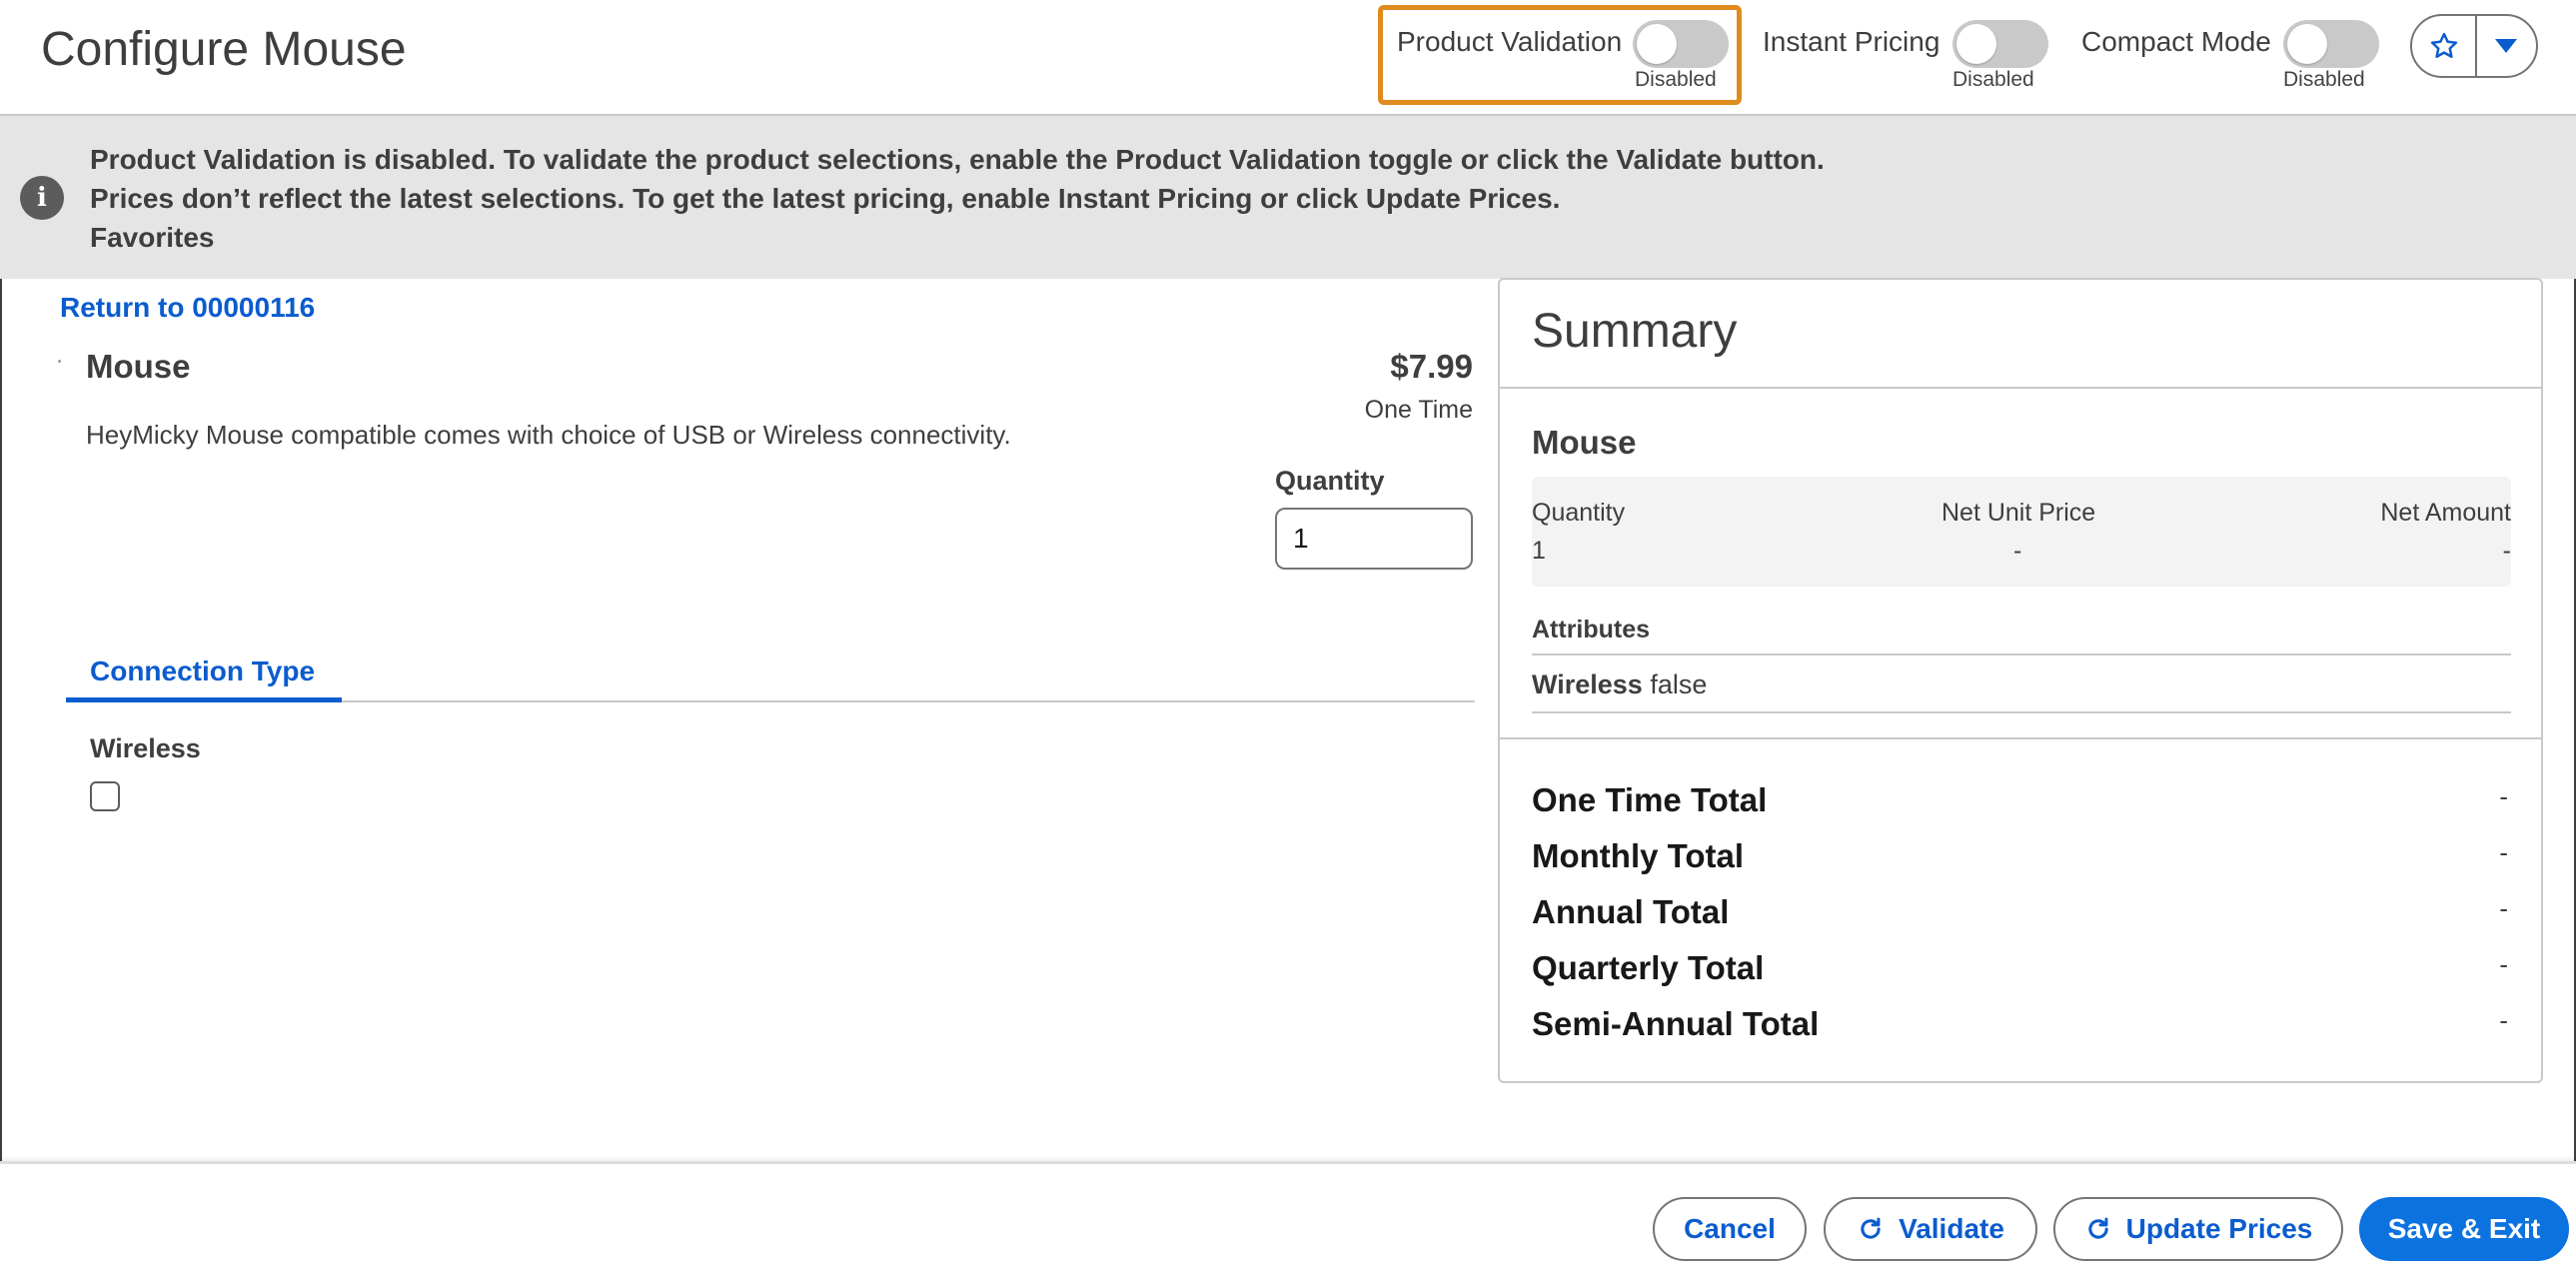 Image resolution: width=2576 pixels, height=1284 pixels. I want to click on chevron-down-icon, so click(2506, 46).